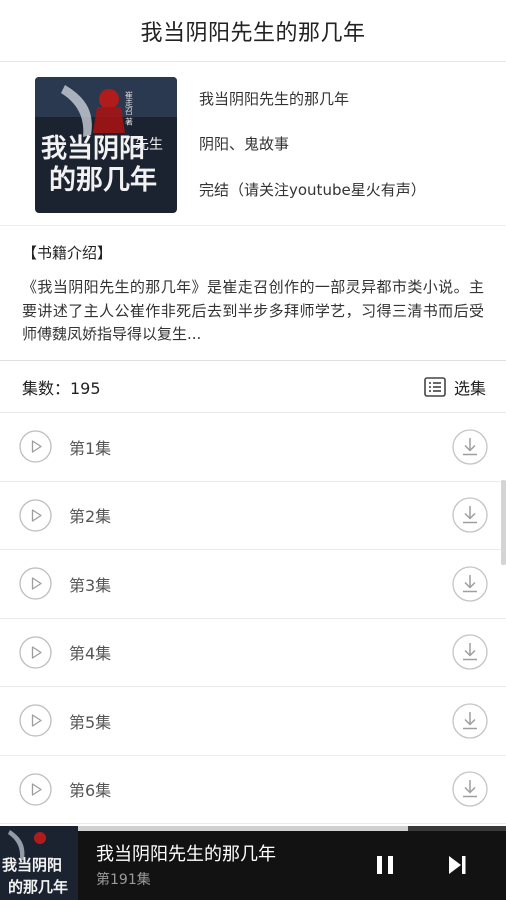 This screenshot has height=900, width=506. Describe the element at coordinates (38, 887) in the screenshot. I see `svg-text: 的那几年` at that location.